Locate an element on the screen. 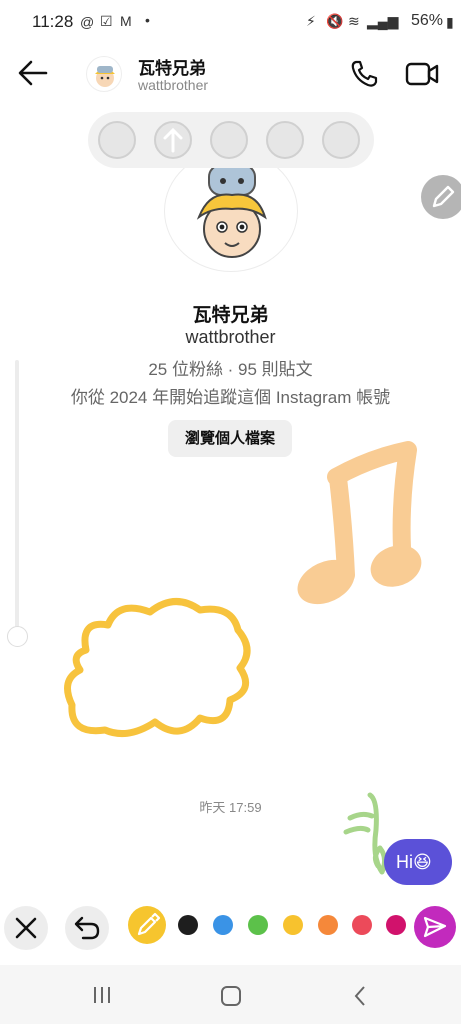 This screenshot has height=1024, width=461. system-back-icon is located at coordinates (360, 996).